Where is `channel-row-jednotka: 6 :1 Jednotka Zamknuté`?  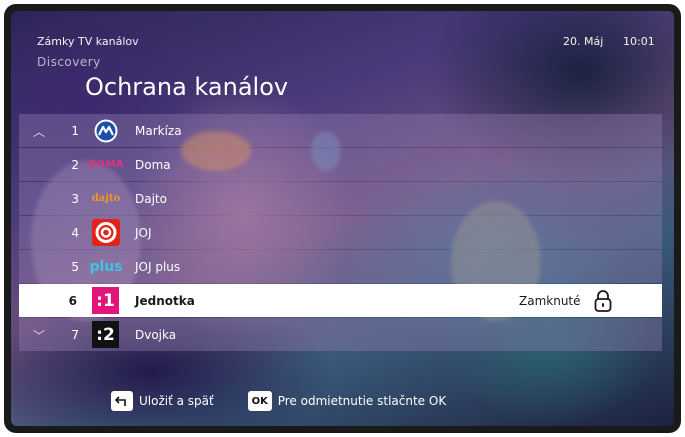 channel-row-jednotka: 6 :1 Jednotka Zamknuté is located at coordinates (340, 300).